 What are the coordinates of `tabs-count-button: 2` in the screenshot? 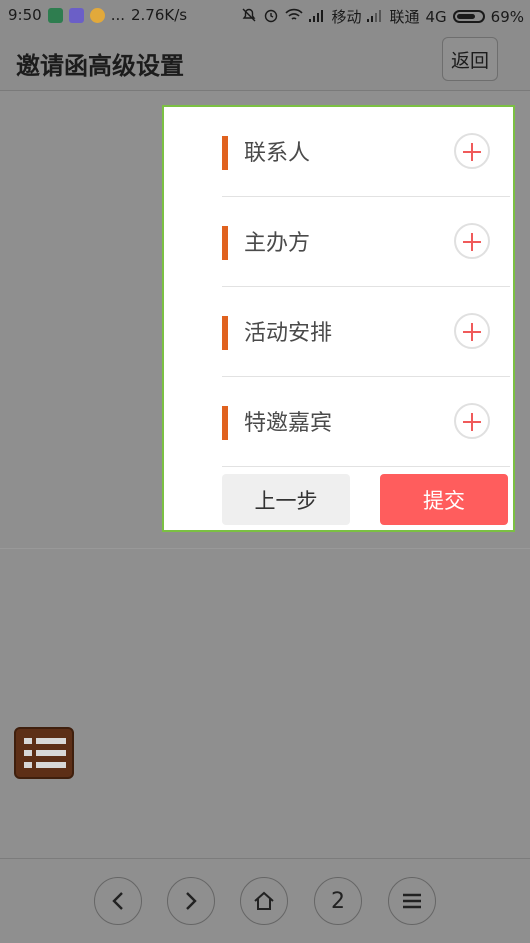 It's located at (338, 901).